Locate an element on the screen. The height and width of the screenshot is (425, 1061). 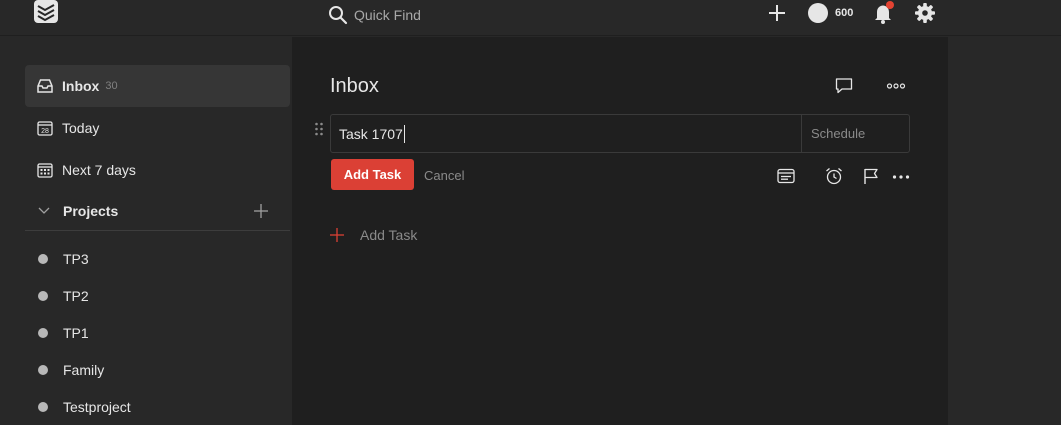
task-editor: Schedule is located at coordinates (620, 133).